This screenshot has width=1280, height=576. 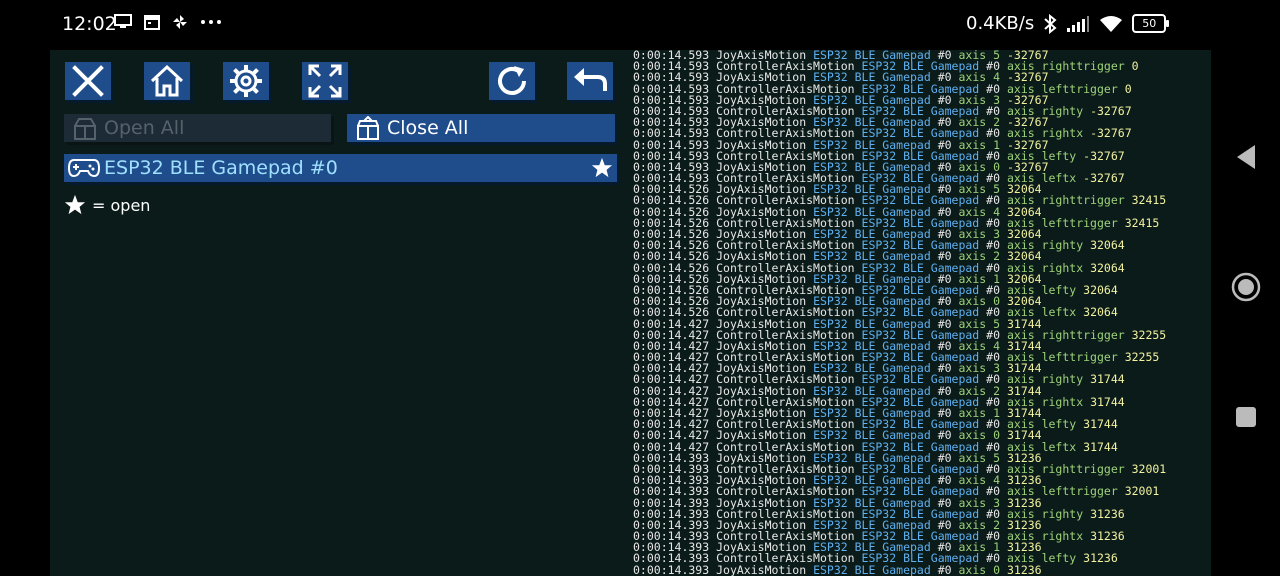 What do you see at coordinates (1078, 23) in the screenshot?
I see `signal-icon` at bounding box center [1078, 23].